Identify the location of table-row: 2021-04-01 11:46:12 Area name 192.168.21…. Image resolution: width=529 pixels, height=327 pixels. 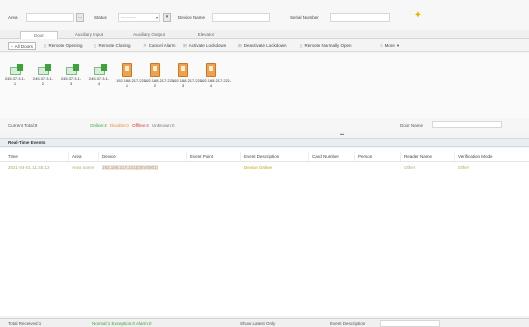
(264, 167).